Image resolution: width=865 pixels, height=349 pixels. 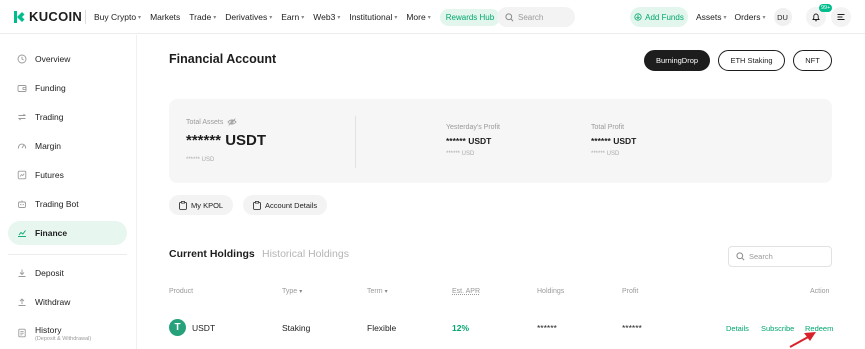 I want to click on details-link: Details, so click(x=737, y=328).